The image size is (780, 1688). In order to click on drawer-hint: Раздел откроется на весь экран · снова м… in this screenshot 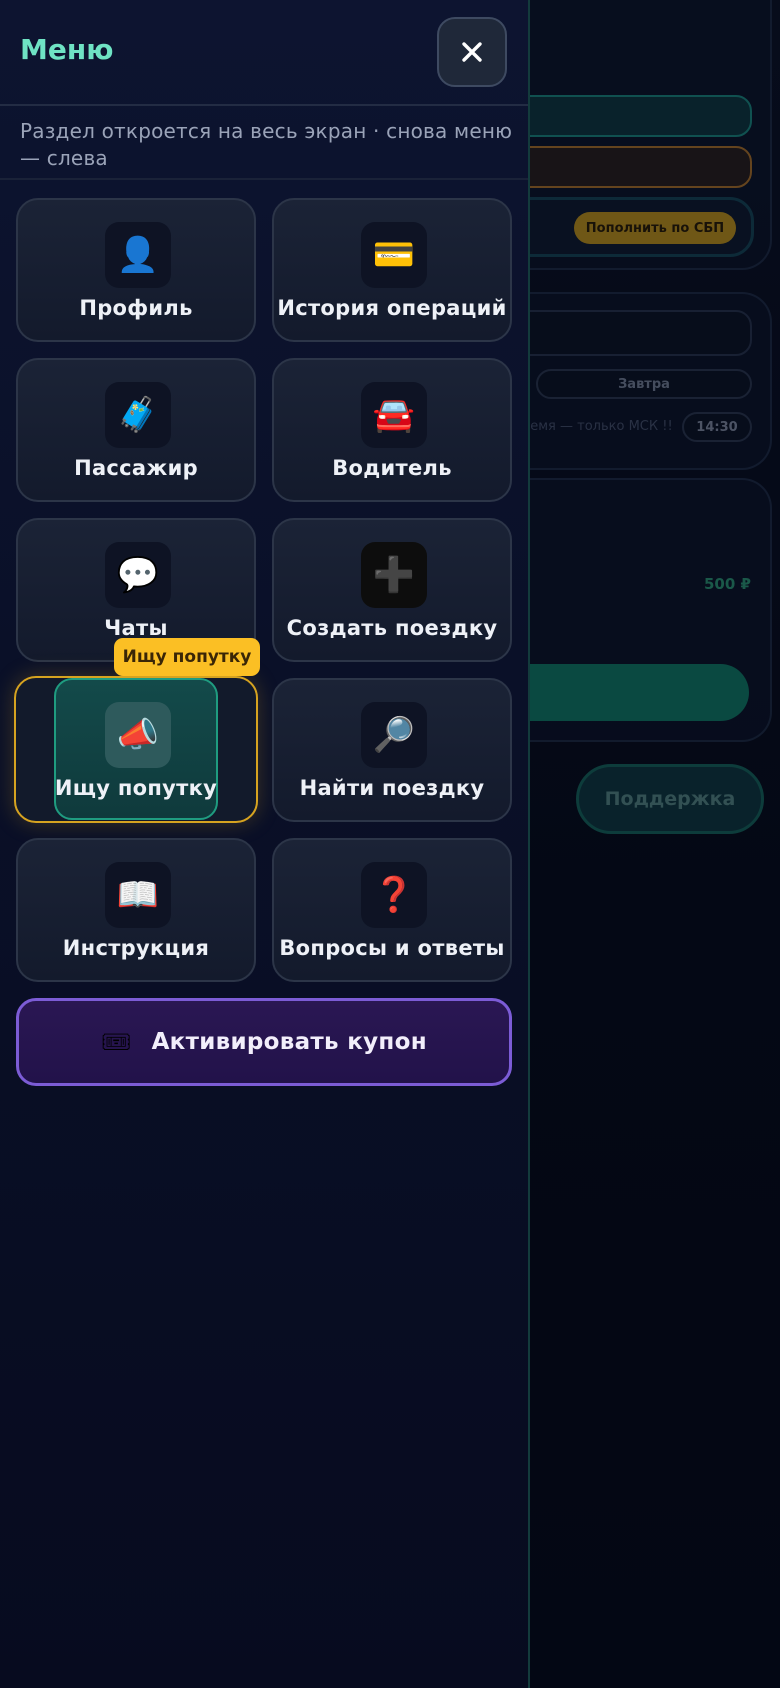, I will do `click(266, 144)`.